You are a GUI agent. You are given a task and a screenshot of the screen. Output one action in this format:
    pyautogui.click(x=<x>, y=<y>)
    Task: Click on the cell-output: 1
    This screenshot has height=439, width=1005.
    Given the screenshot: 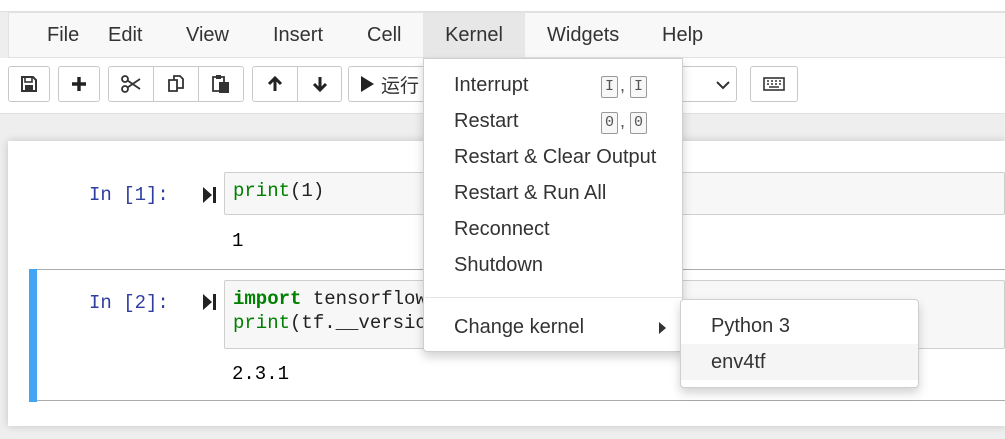 What is the action you would take?
    pyautogui.click(x=238, y=241)
    